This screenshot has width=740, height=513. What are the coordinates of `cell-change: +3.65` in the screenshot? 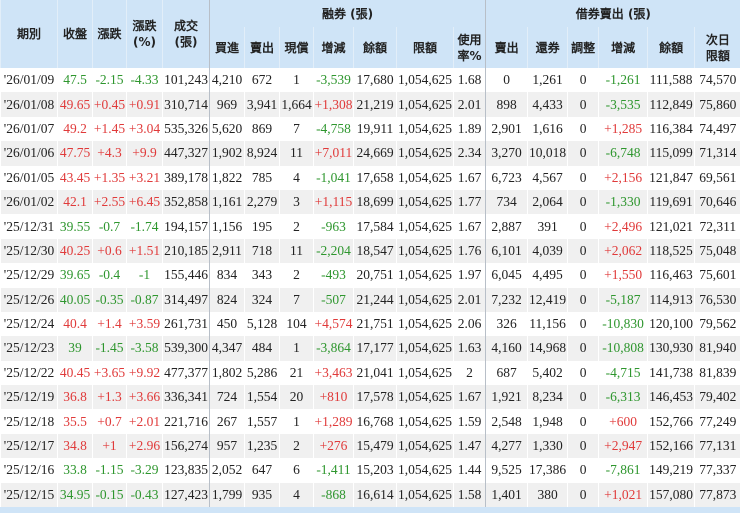 It's located at (109, 373).